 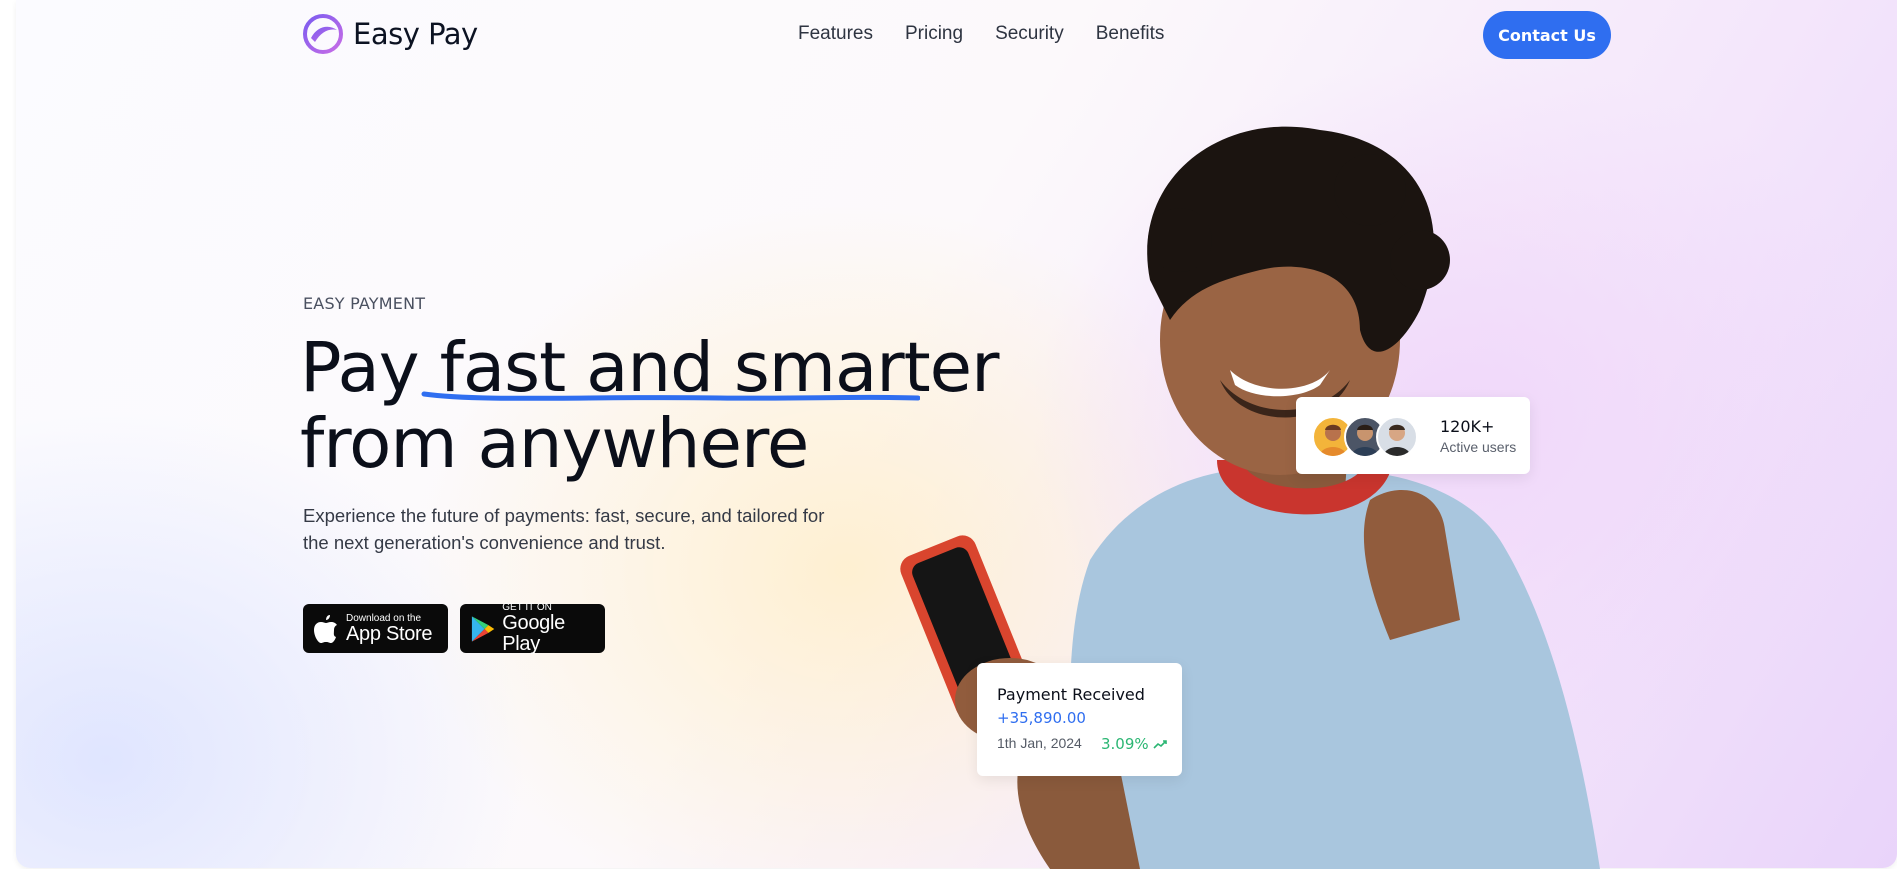 What do you see at coordinates (1125, 744) in the screenshot?
I see `payment-change-value: 3.09%` at bounding box center [1125, 744].